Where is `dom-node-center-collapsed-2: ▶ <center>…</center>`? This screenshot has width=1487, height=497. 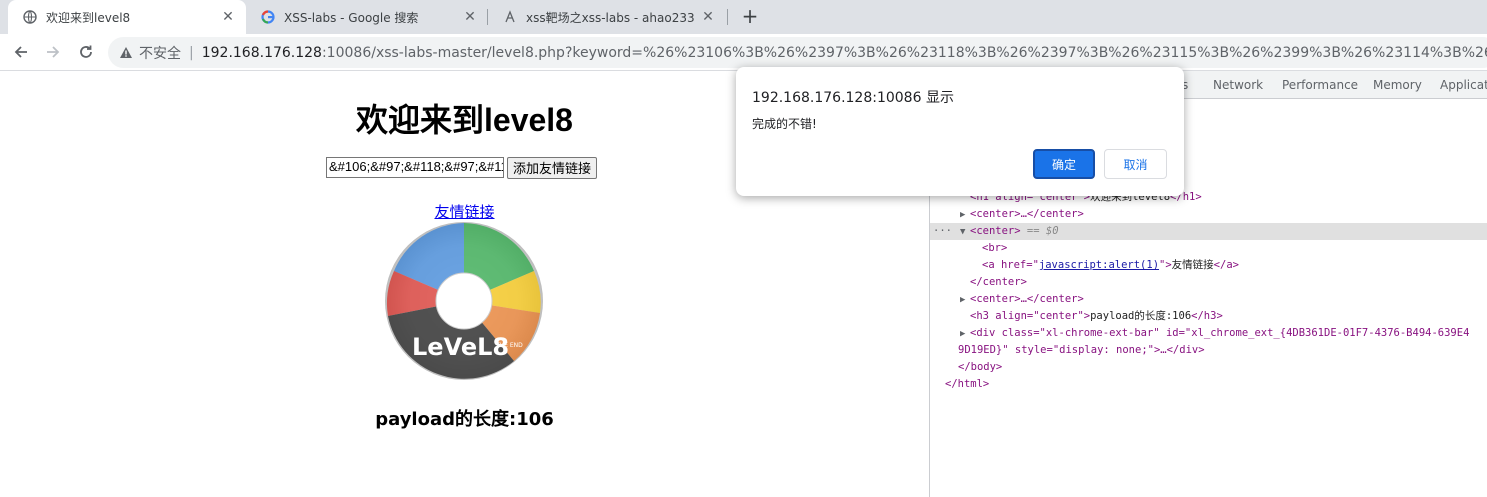
dom-node-center-collapsed-2: ▶ <center>…</center> is located at coordinates (1022, 299).